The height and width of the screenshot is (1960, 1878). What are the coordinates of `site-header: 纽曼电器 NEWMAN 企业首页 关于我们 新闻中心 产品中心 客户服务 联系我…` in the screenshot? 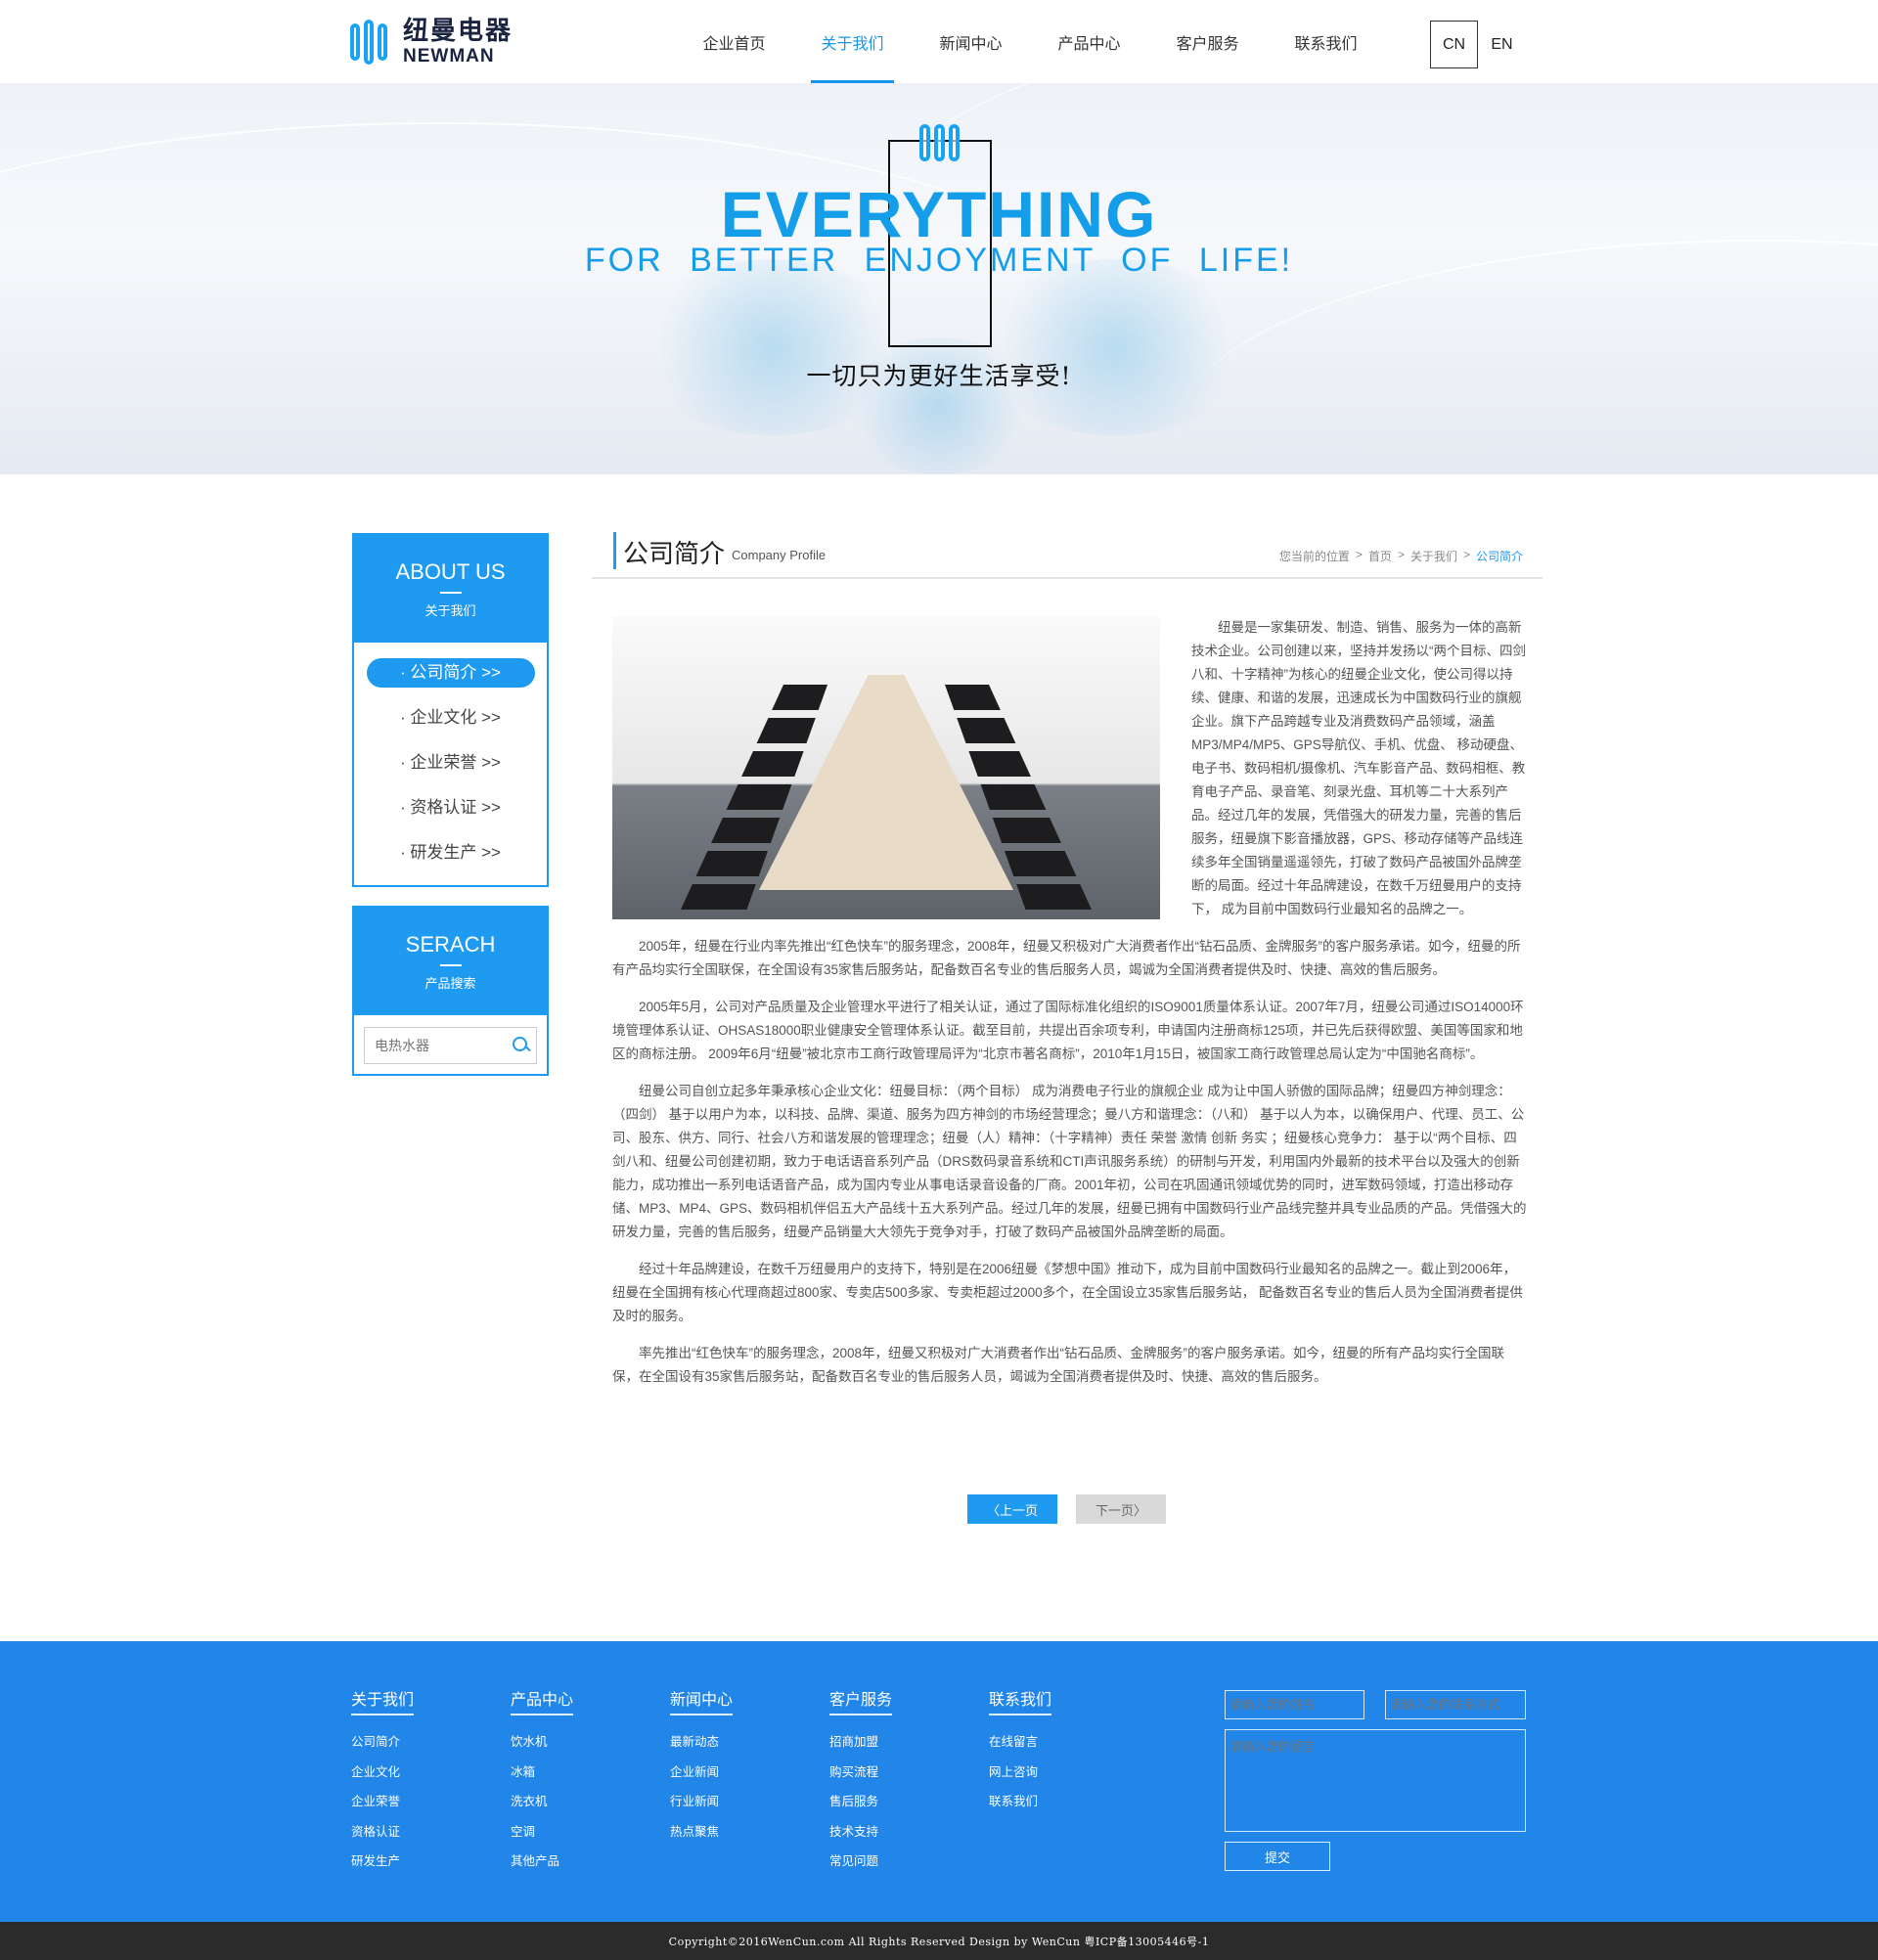 It's located at (939, 41).